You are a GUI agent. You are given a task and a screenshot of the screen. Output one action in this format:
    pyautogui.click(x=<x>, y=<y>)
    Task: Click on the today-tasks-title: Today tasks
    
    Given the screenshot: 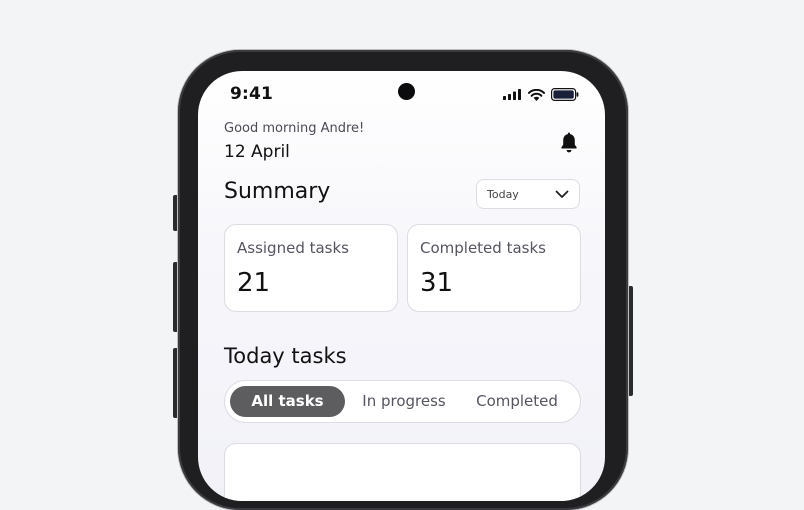 What is the action you would take?
    pyautogui.click(x=285, y=356)
    